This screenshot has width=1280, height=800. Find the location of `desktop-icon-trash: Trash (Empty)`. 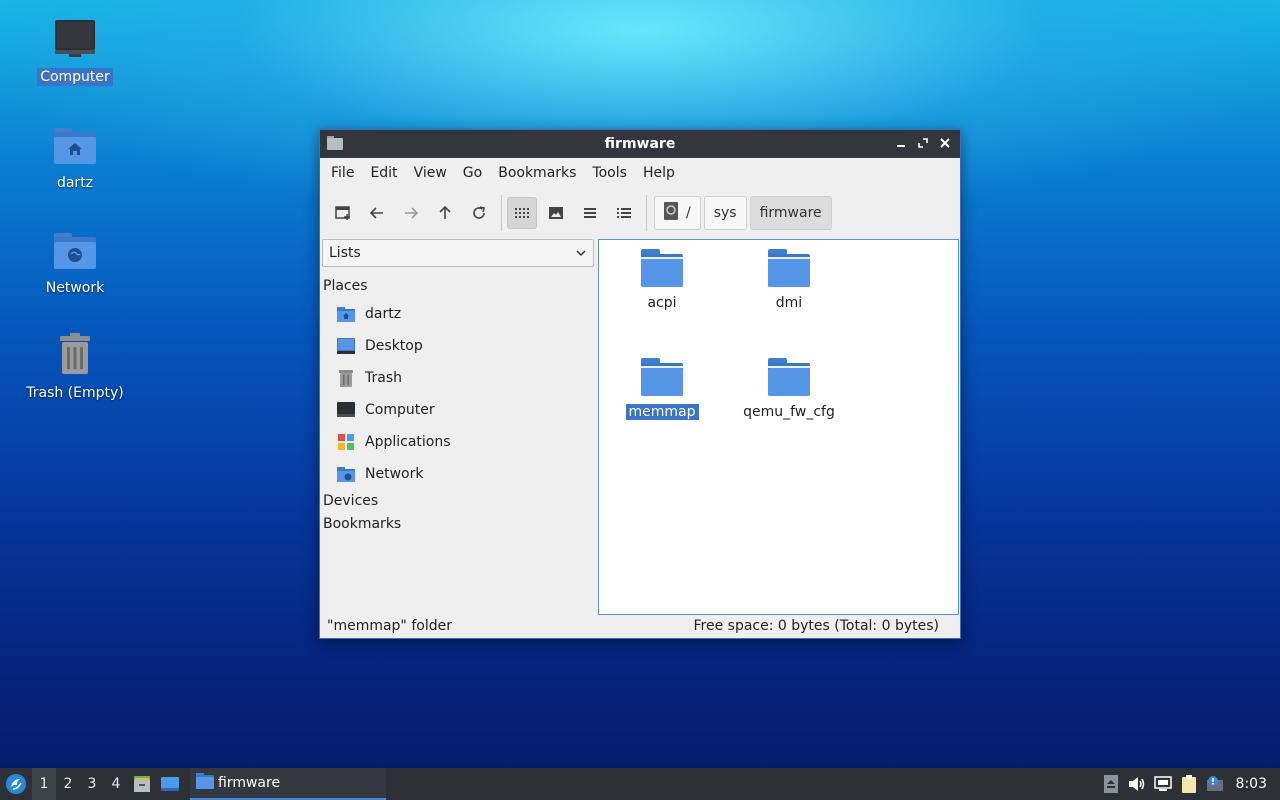

desktop-icon-trash: Trash (Empty) is located at coordinates (75, 367).